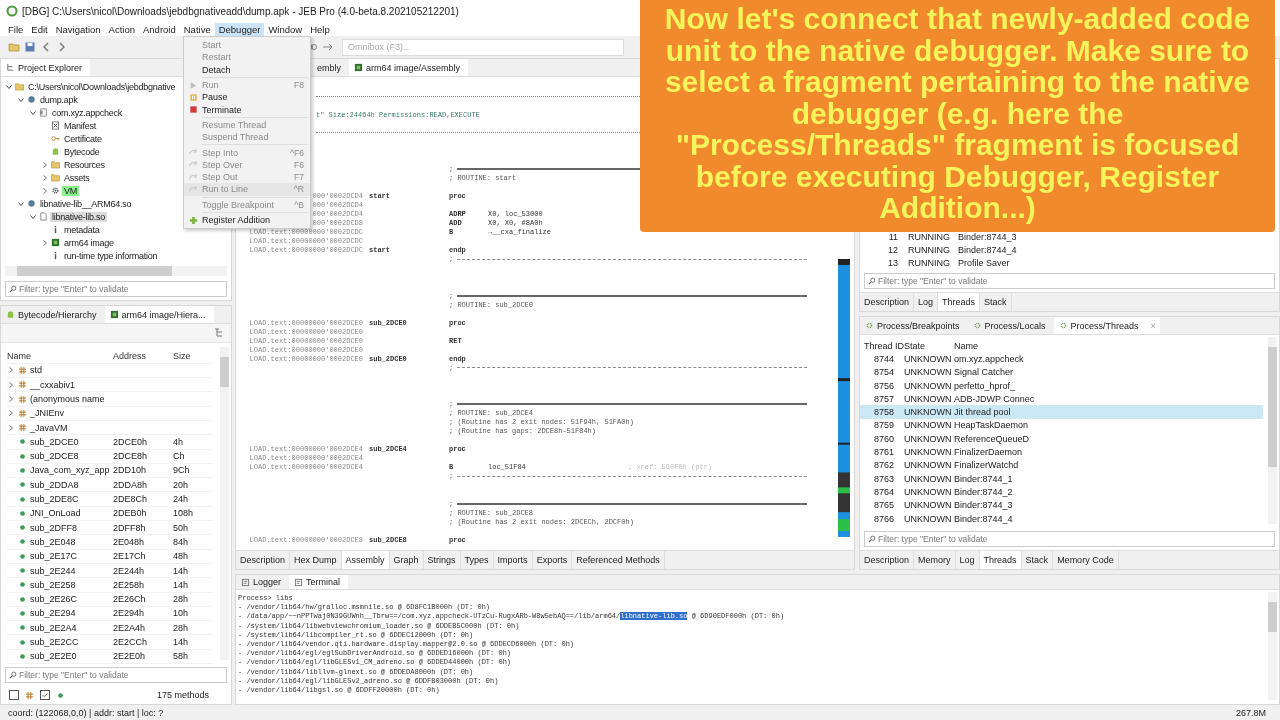  Describe the element at coordinates (1061, 452) in the screenshot. I see `table-row: 8761 UNKNOWN FinalizerDaemon` at that location.